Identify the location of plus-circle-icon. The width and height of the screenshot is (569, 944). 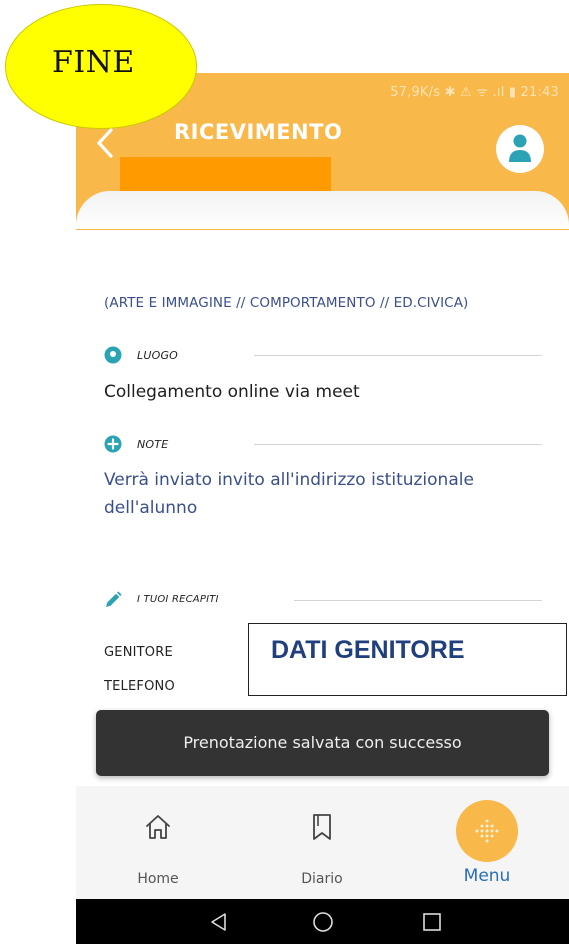
(113, 444).